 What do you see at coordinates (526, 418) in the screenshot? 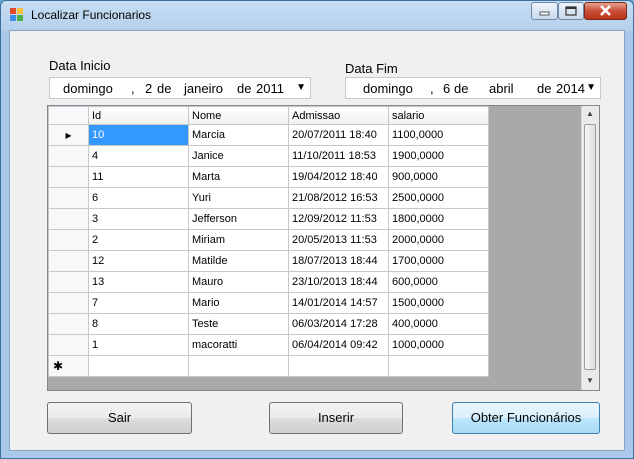
I see `obter-funcionarios-button: Obter Funcionários` at bounding box center [526, 418].